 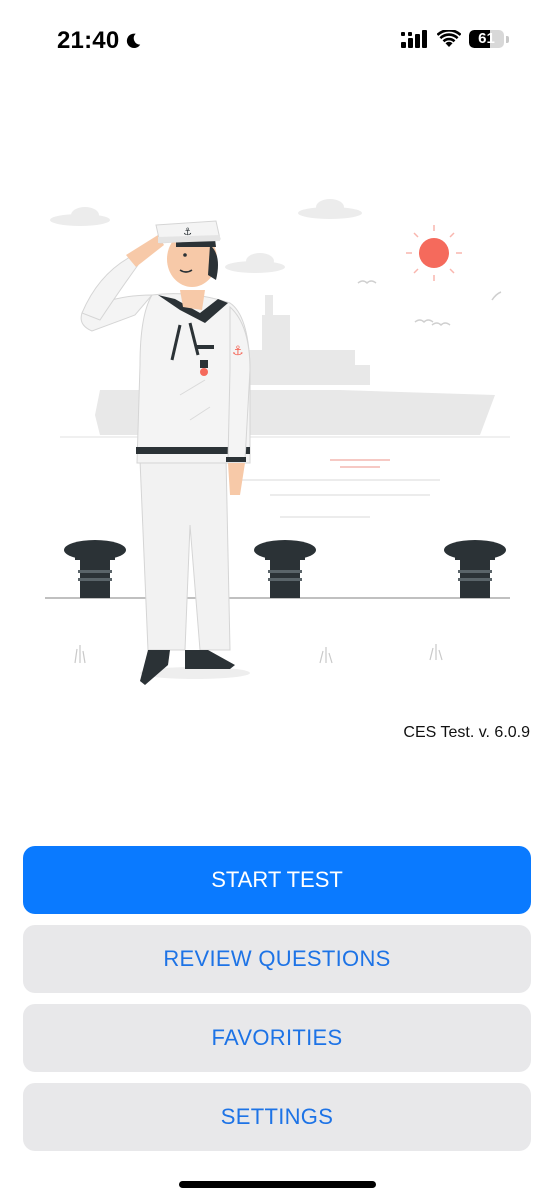 I want to click on battery-level-text: 61, so click(x=486, y=38).